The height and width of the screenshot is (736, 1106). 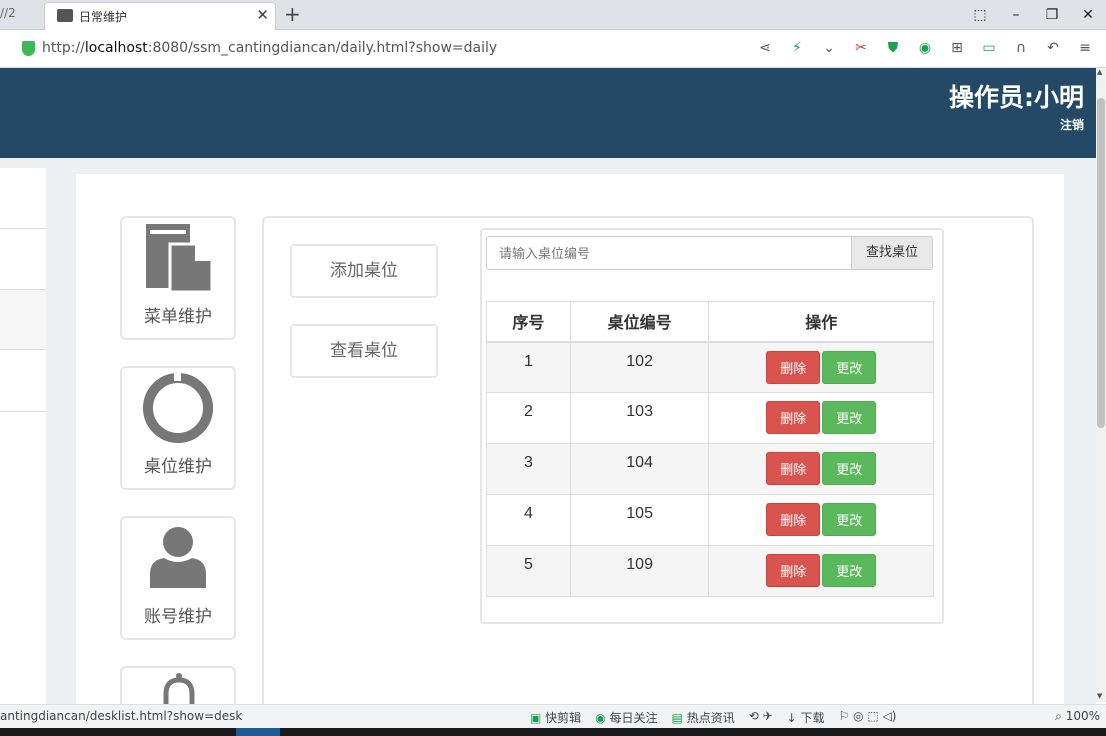 I want to click on os-taskbar, so click(x=553, y=732).